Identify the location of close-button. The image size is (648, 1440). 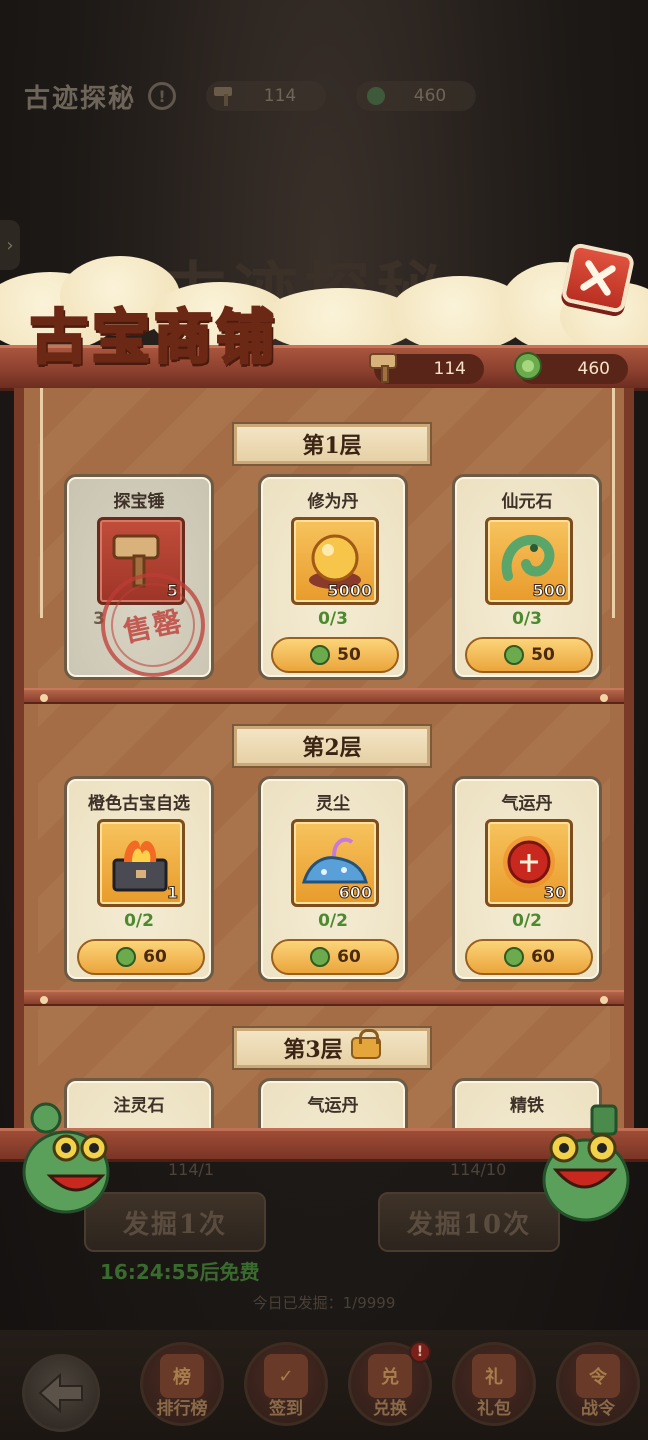
(598, 278).